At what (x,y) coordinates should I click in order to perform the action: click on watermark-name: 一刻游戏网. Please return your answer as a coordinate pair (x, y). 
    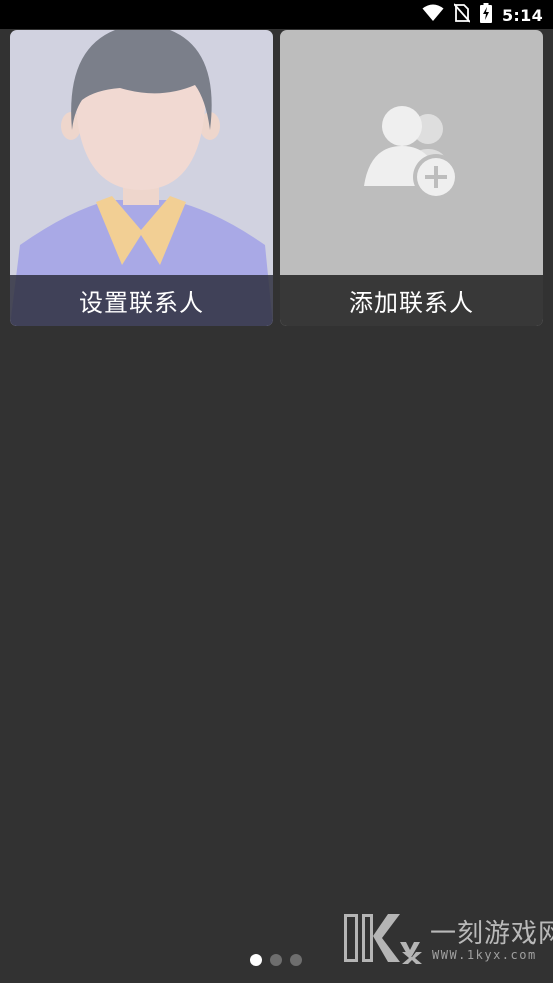
    Looking at the image, I should click on (491, 934).